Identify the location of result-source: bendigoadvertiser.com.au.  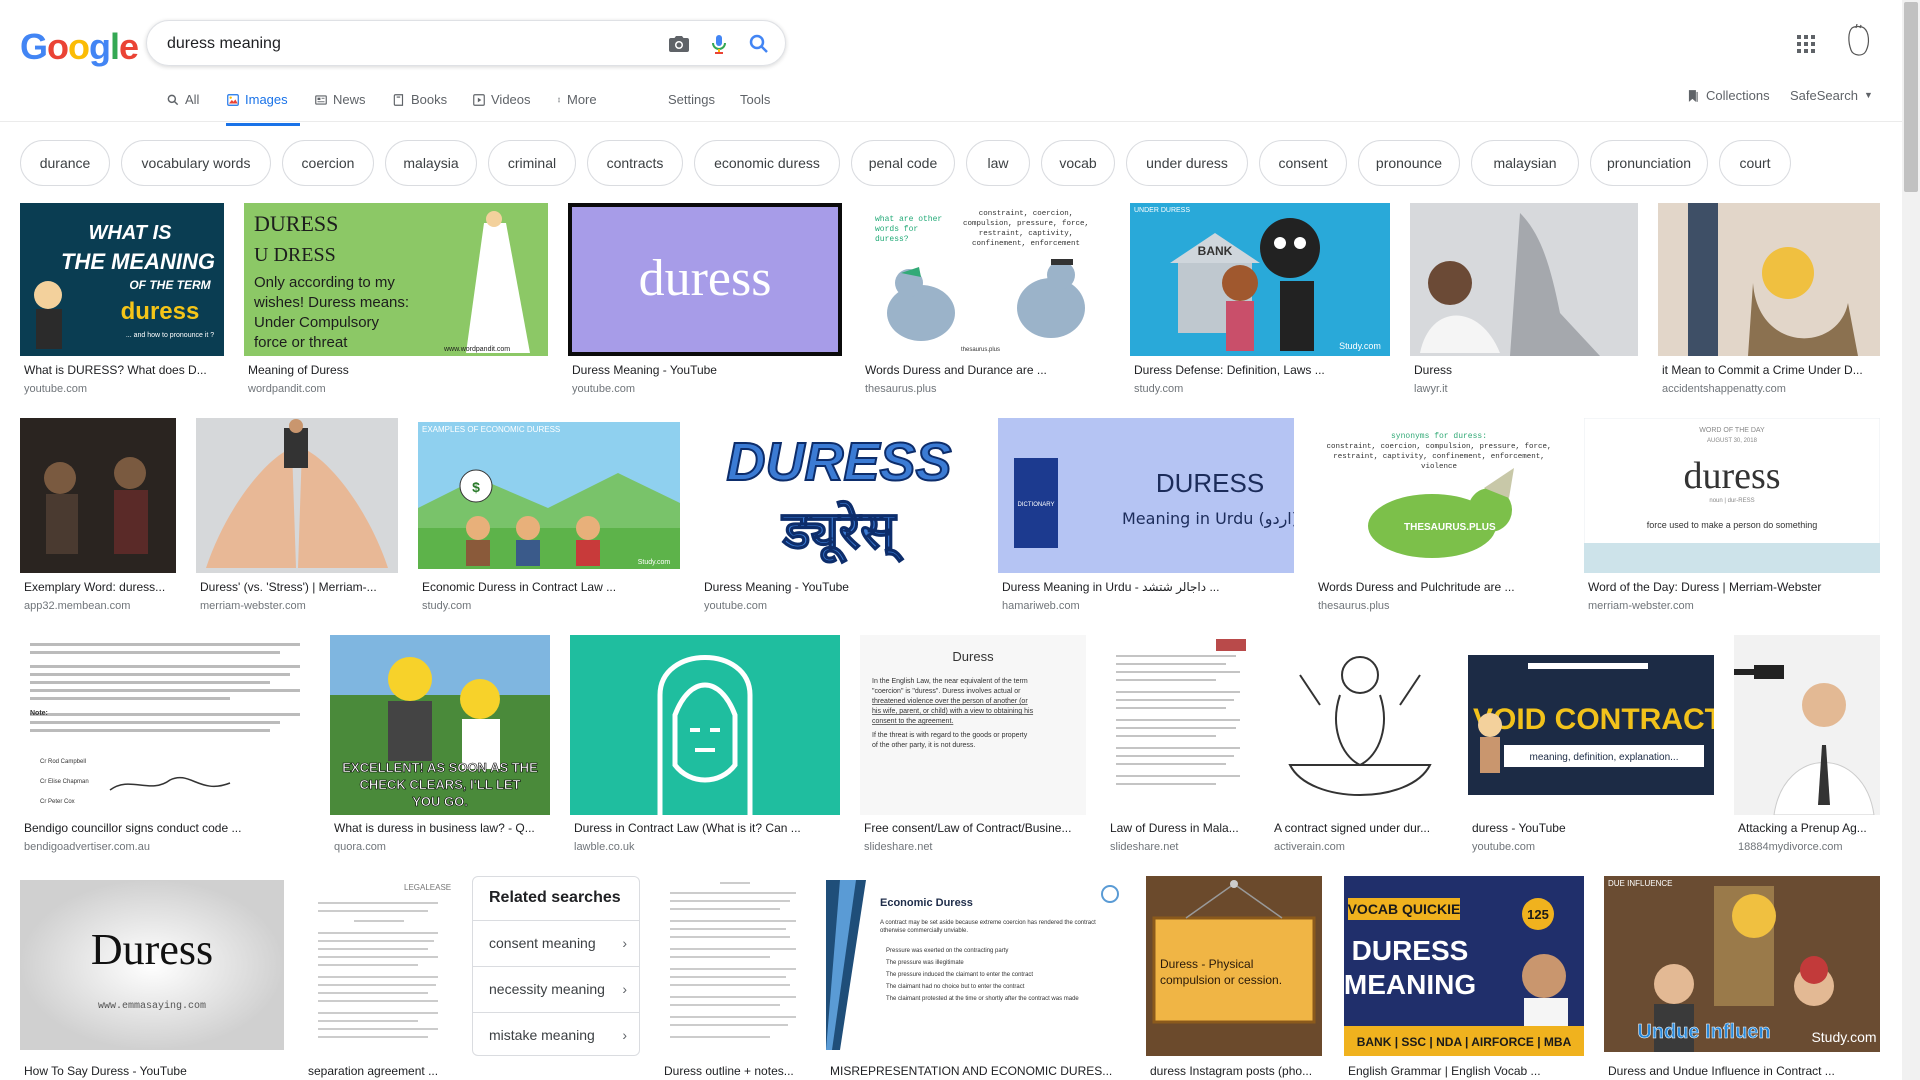
(167, 847).